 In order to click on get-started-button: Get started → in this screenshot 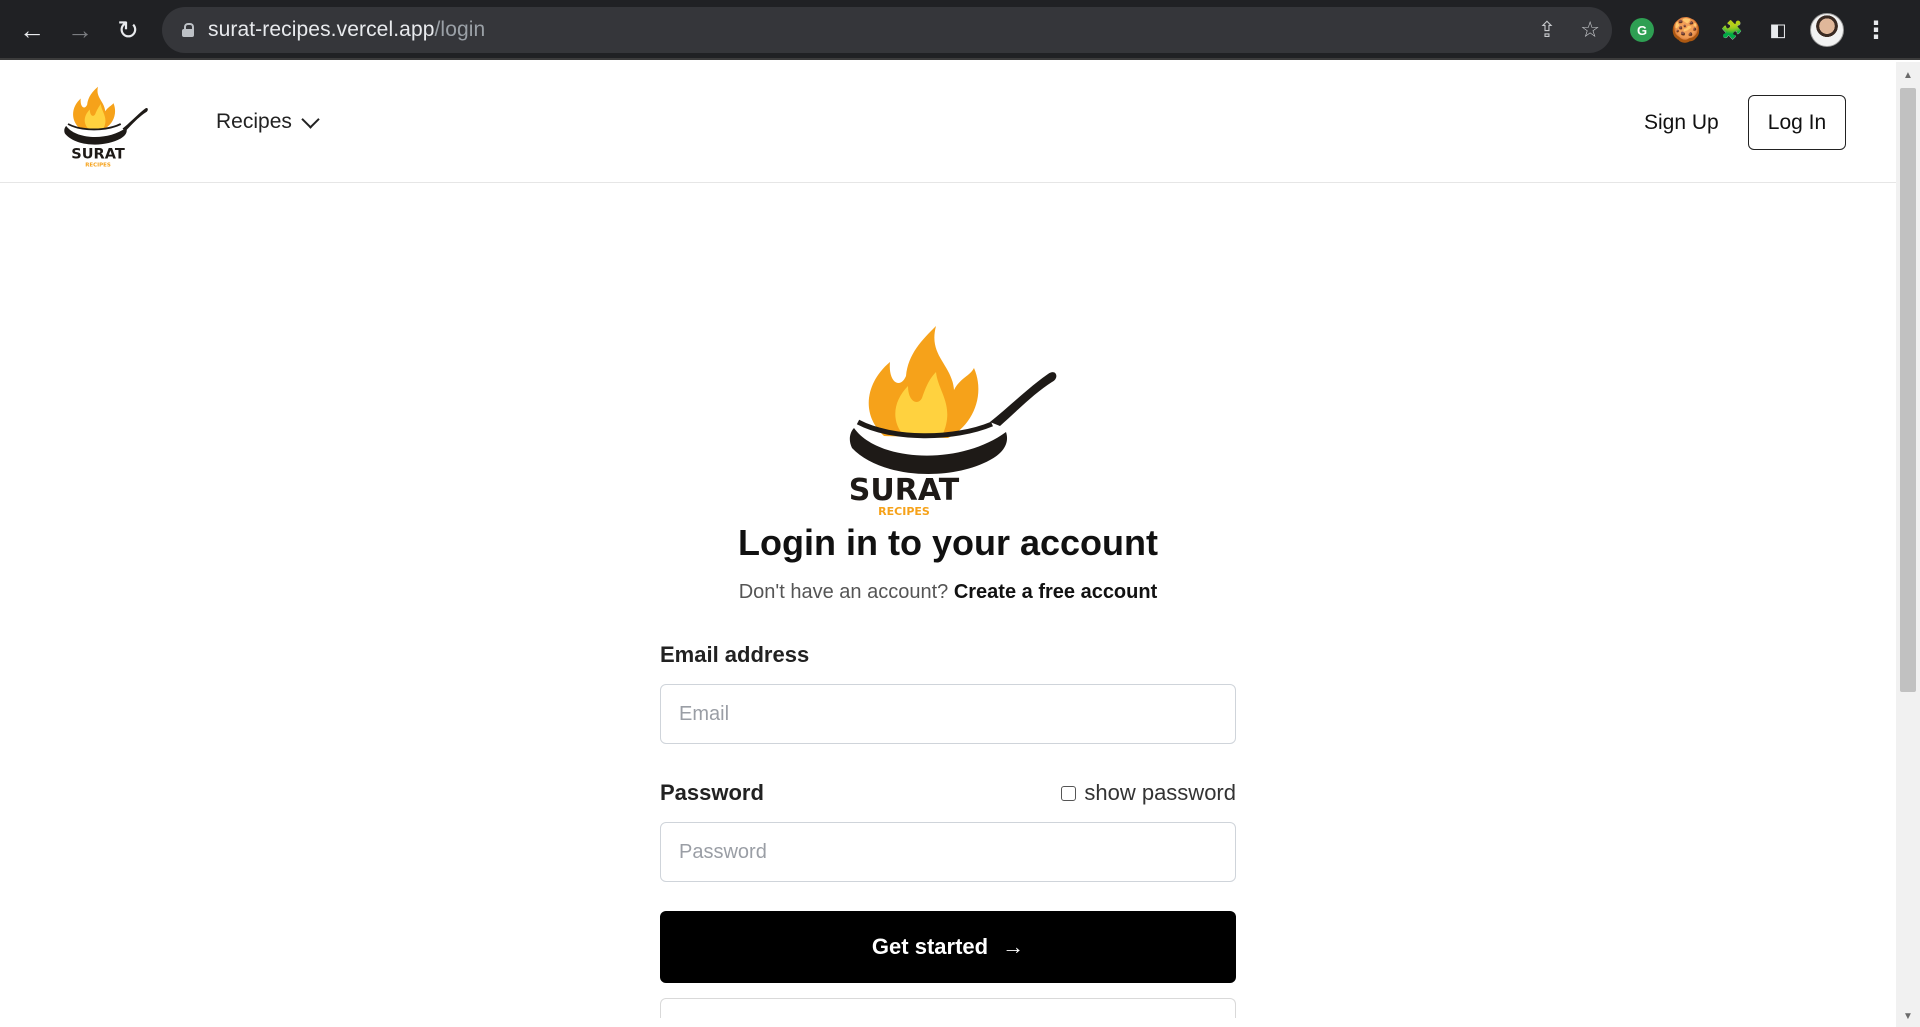, I will do `click(948, 947)`.